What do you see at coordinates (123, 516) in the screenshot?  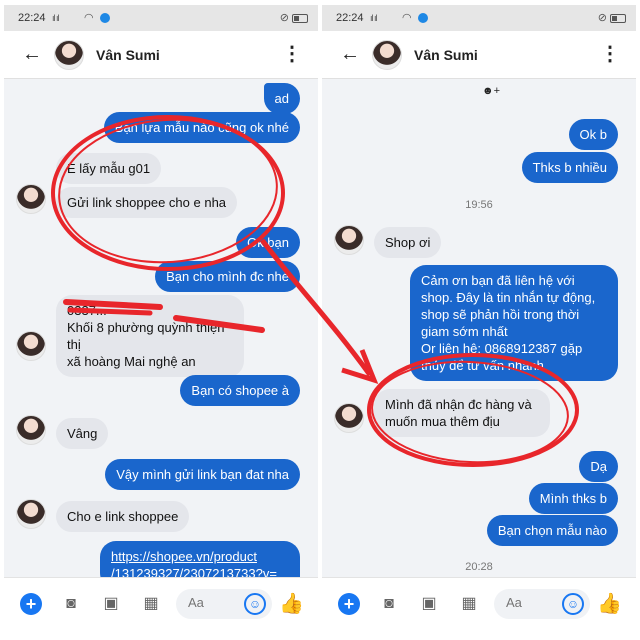 I see `message-incoming: Cho e link shoppee` at bounding box center [123, 516].